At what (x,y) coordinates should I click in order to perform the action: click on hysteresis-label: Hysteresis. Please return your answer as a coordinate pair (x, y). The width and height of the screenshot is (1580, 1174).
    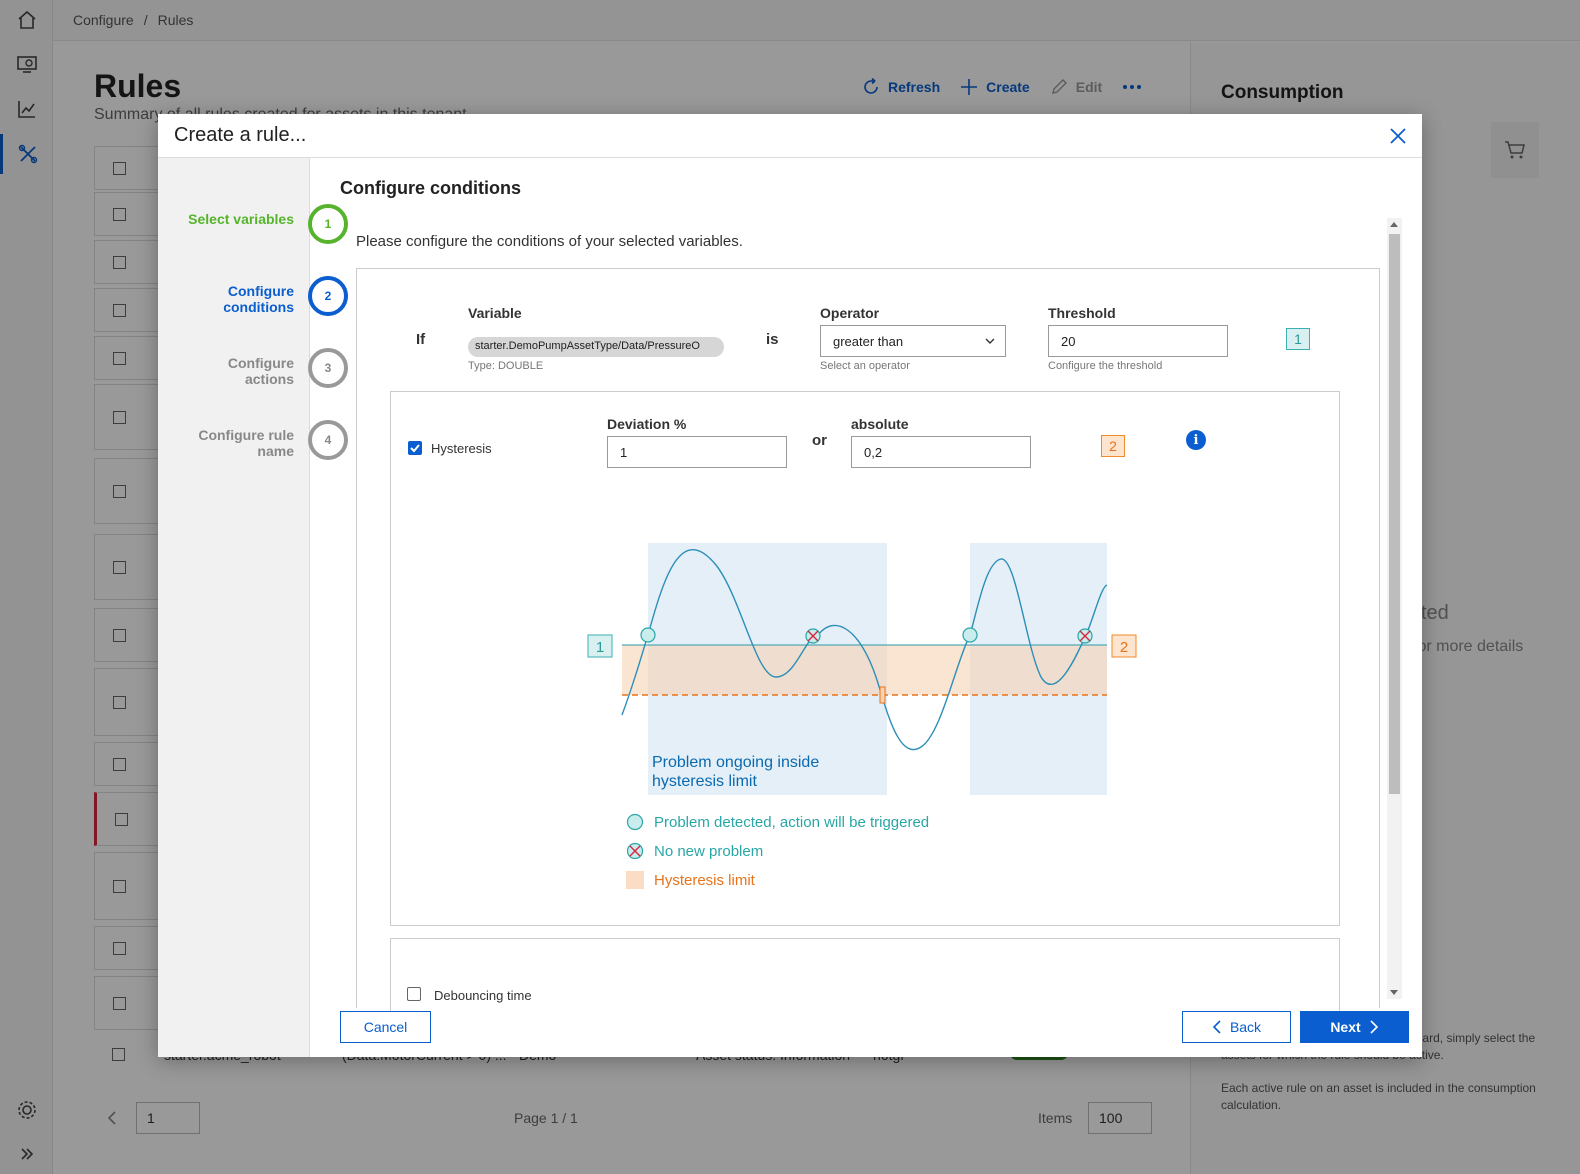
    Looking at the image, I should click on (461, 448).